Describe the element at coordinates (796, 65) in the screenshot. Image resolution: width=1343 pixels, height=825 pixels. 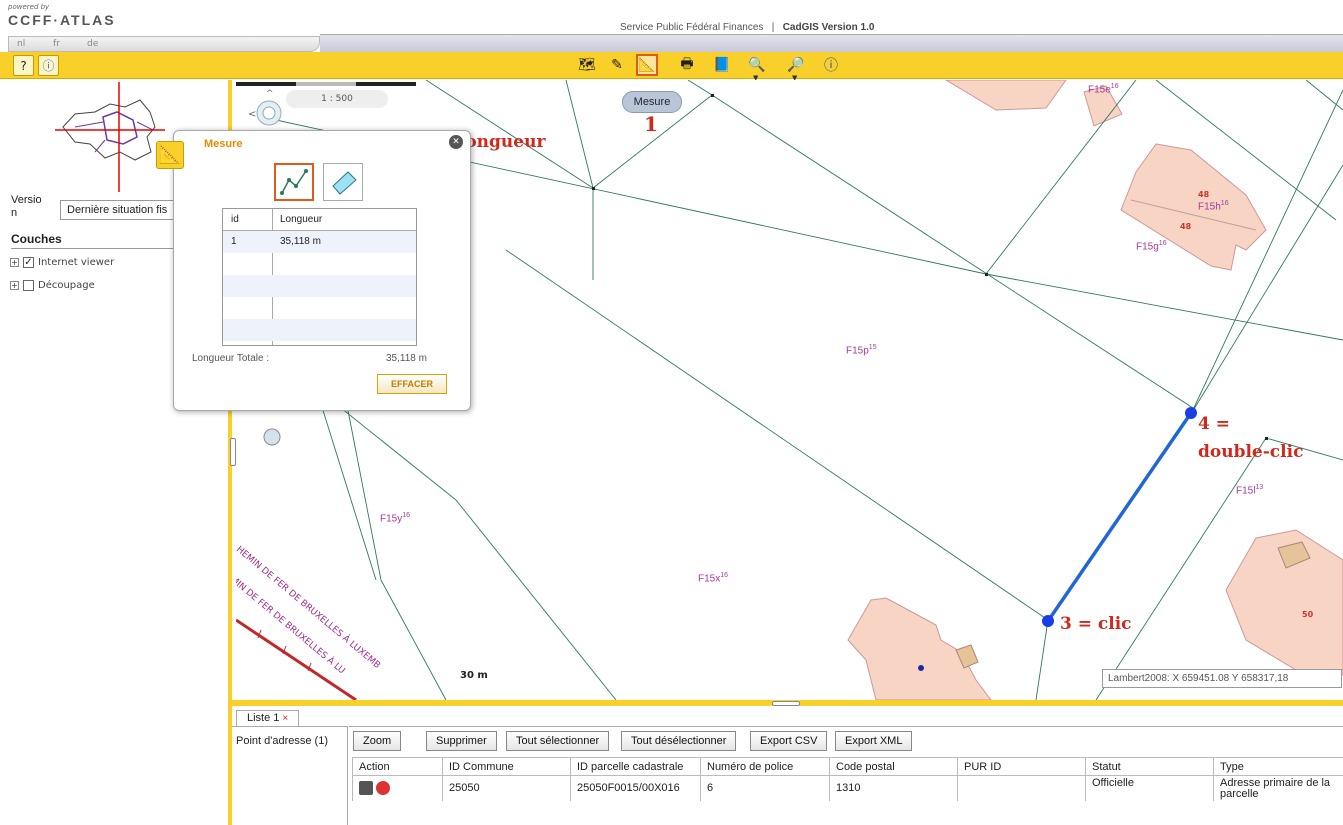
I see `zoom-icon: 🔎` at that location.